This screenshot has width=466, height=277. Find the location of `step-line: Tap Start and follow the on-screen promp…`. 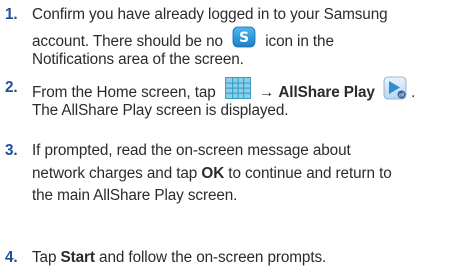

step-line: Tap Start and follow the on-screen promp… is located at coordinates (248, 258).